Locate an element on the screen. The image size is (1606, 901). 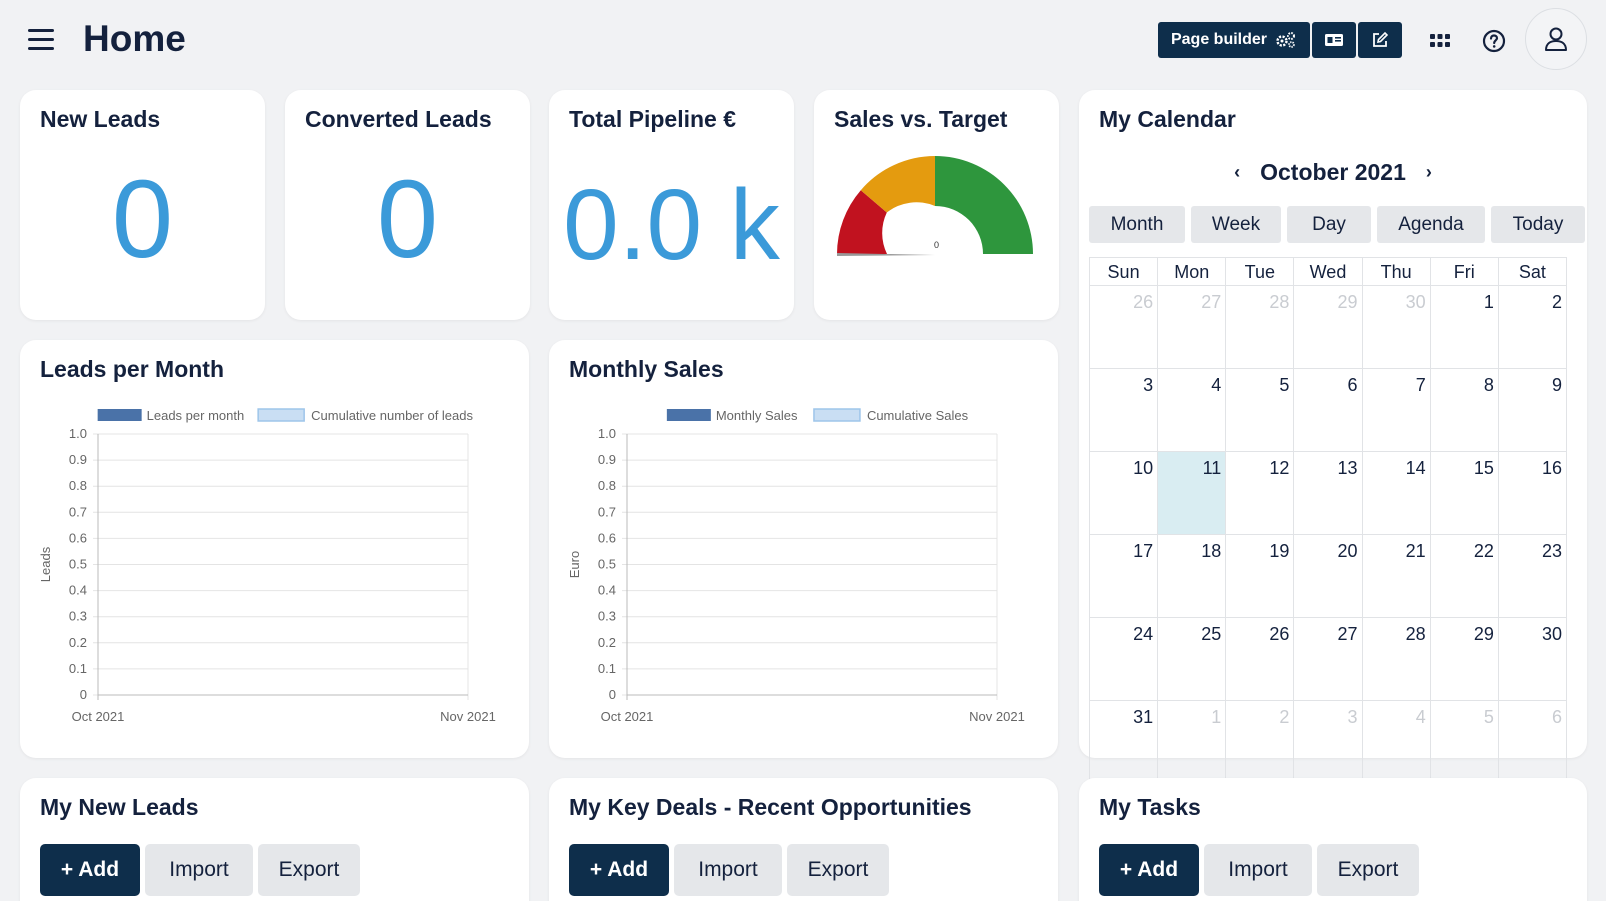
calendar-day: 19 is located at coordinates (1260, 576).